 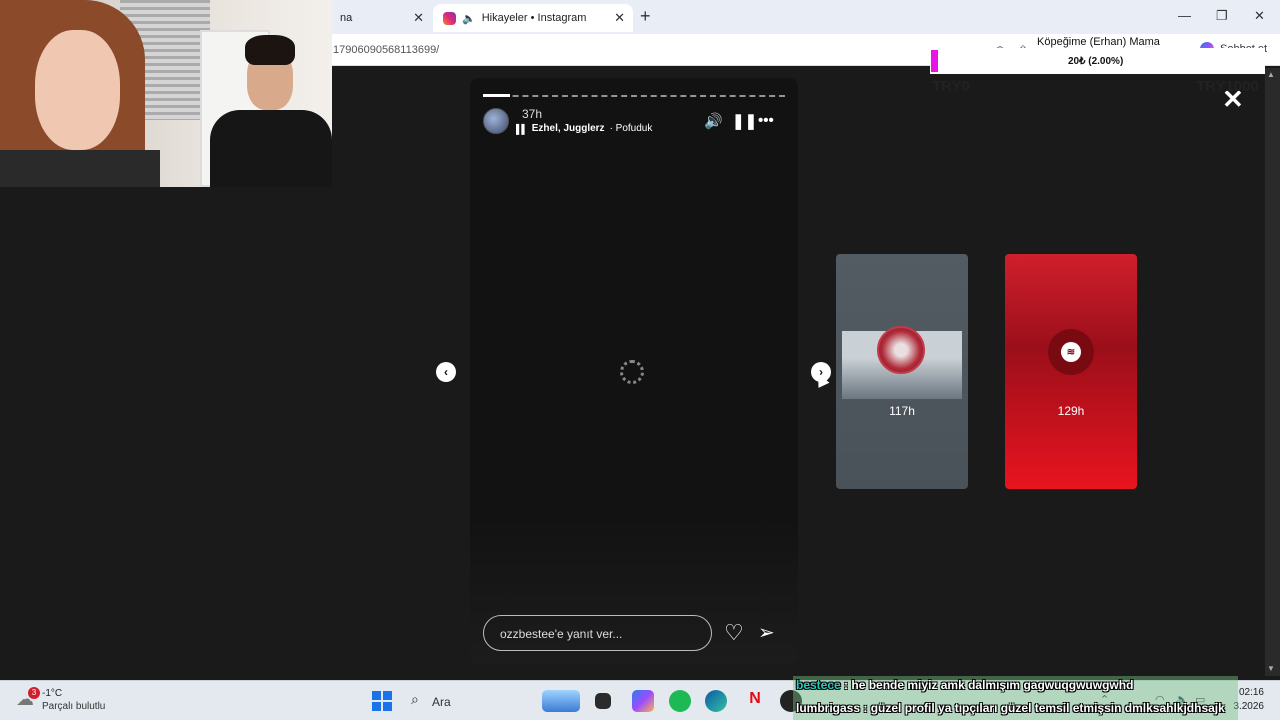 What do you see at coordinates (449, 18) in the screenshot?
I see `instagram-icon` at bounding box center [449, 18].